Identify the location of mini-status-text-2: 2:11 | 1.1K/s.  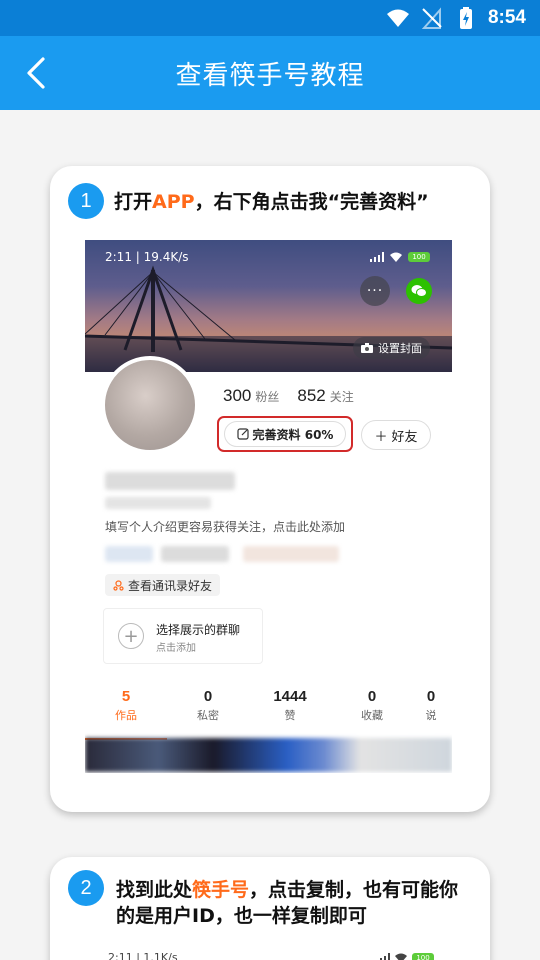
(143, 955).